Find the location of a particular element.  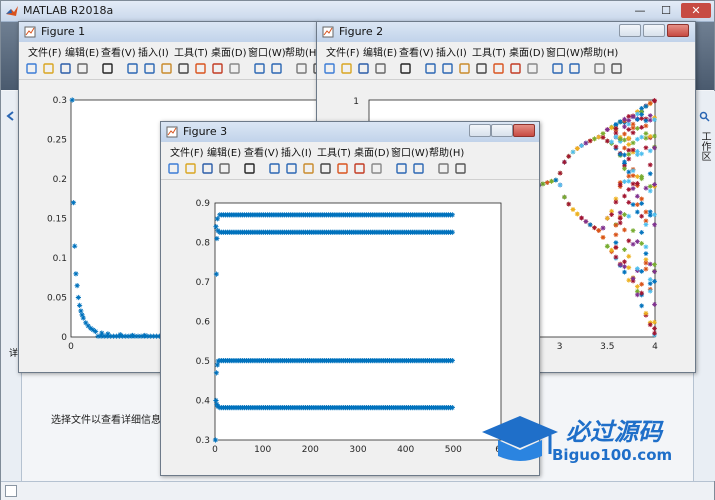

workspace-side-tab: 工作区 is located at coordinates (704, 146).